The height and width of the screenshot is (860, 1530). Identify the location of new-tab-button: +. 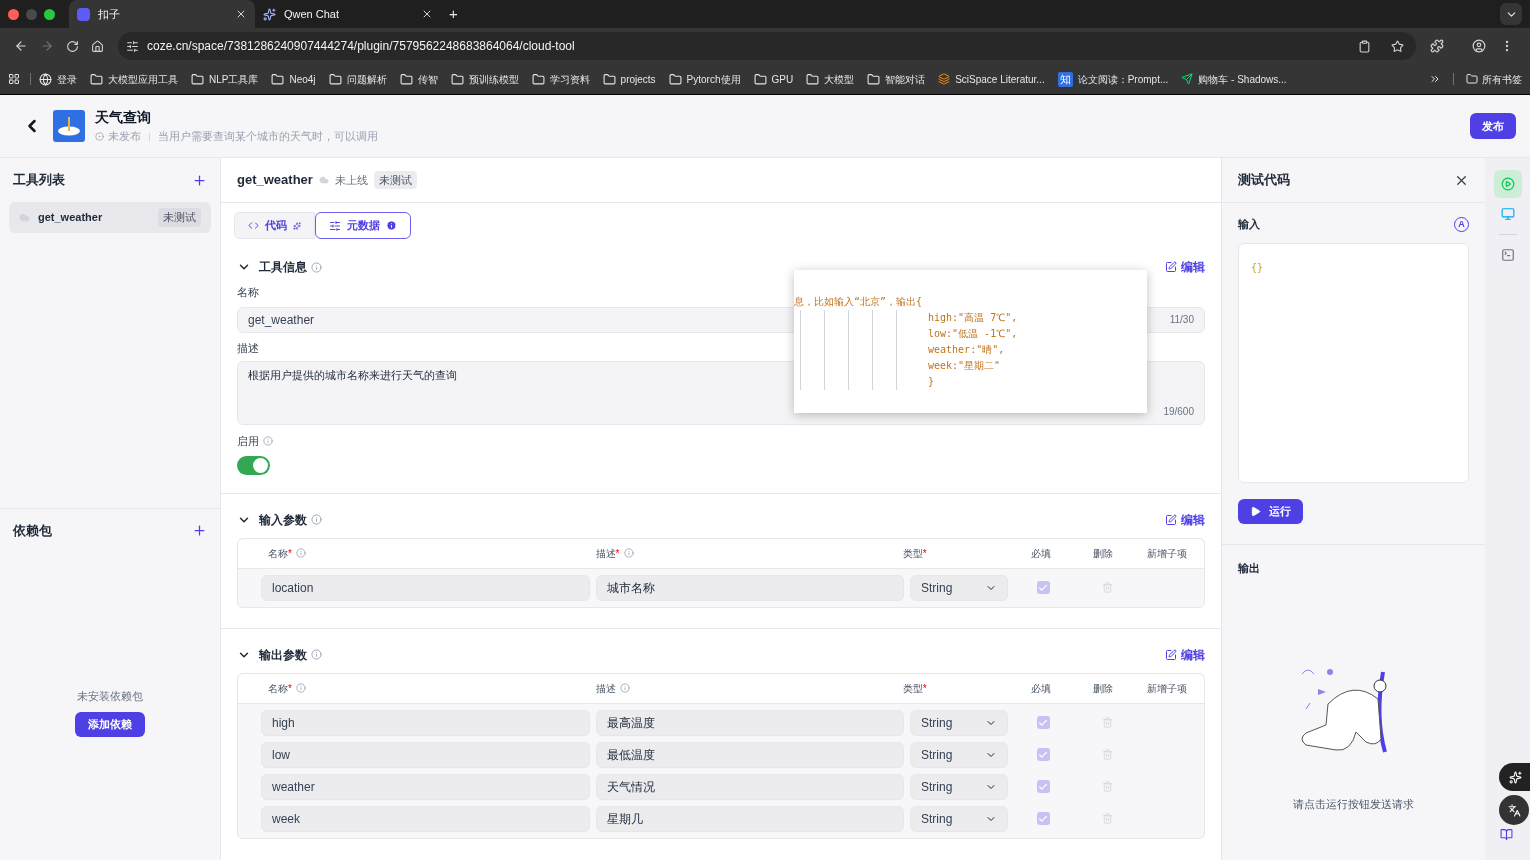
(453, 14).